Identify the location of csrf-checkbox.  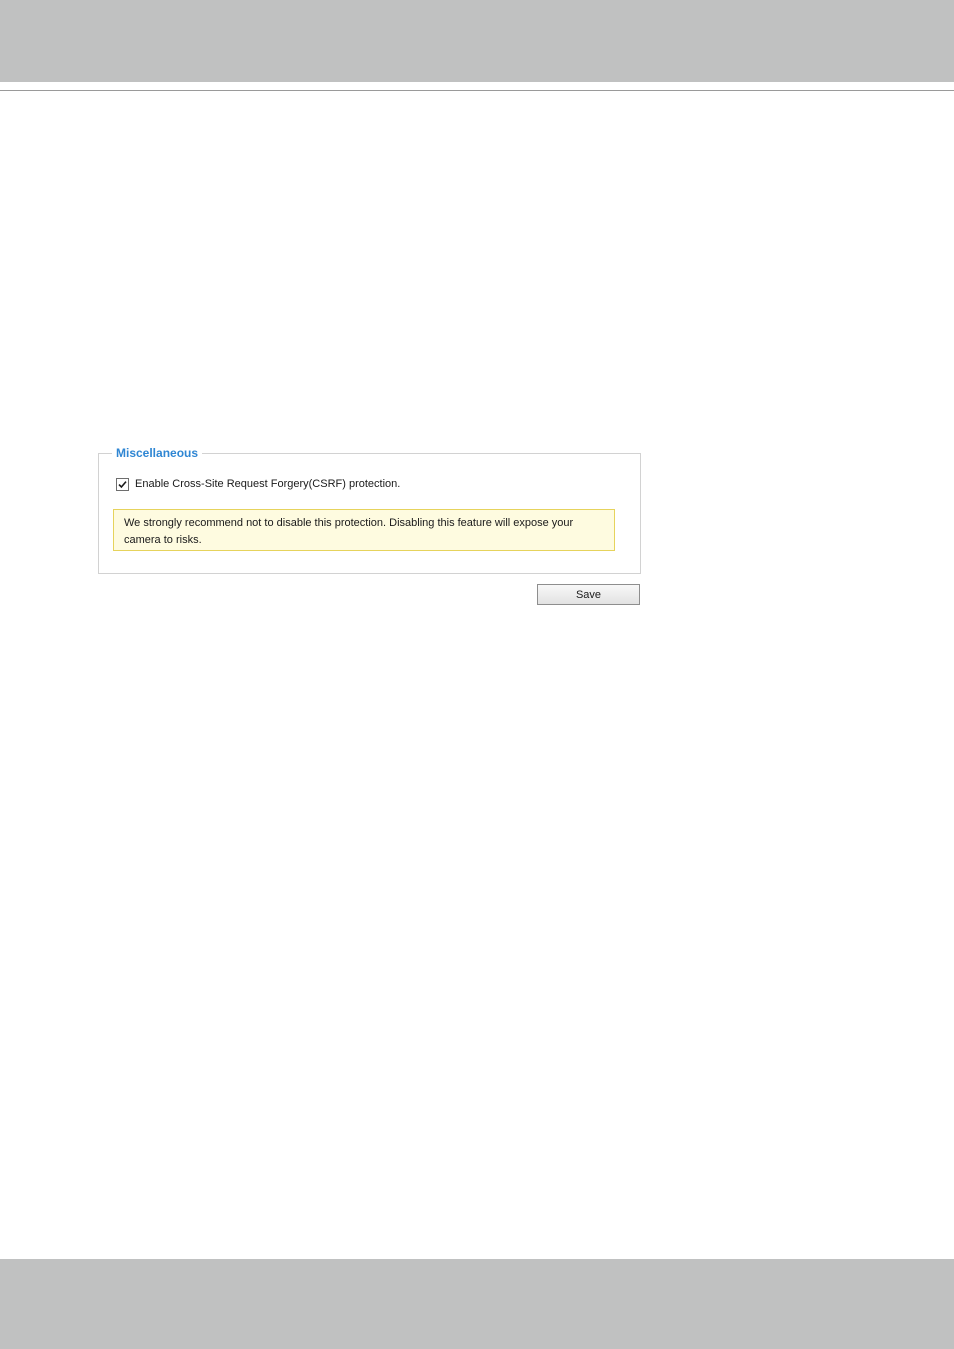
(122, 484).